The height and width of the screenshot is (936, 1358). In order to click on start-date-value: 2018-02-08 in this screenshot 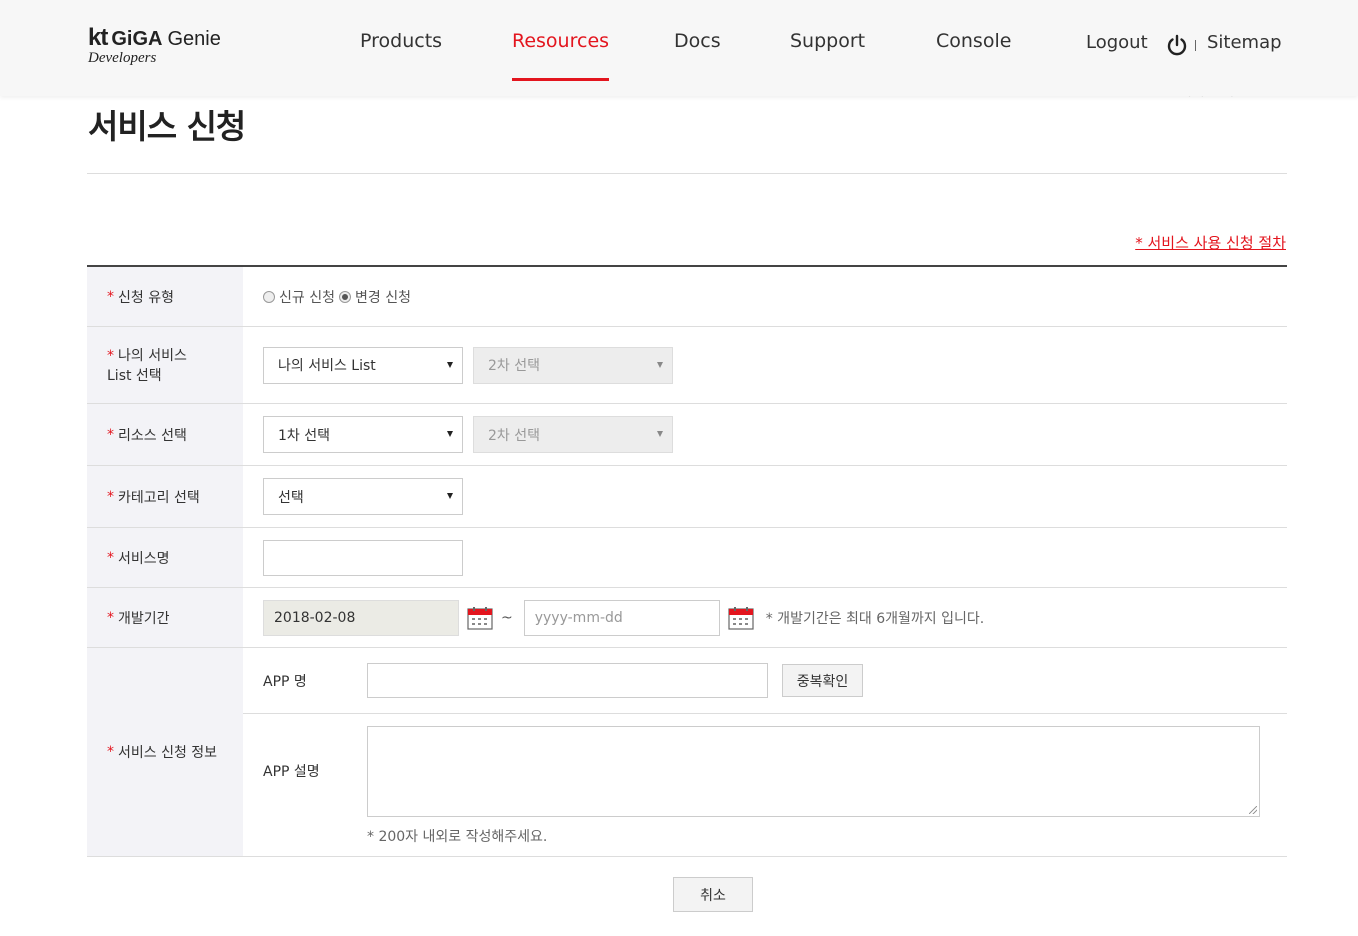, I will do `click(315, 617)`.